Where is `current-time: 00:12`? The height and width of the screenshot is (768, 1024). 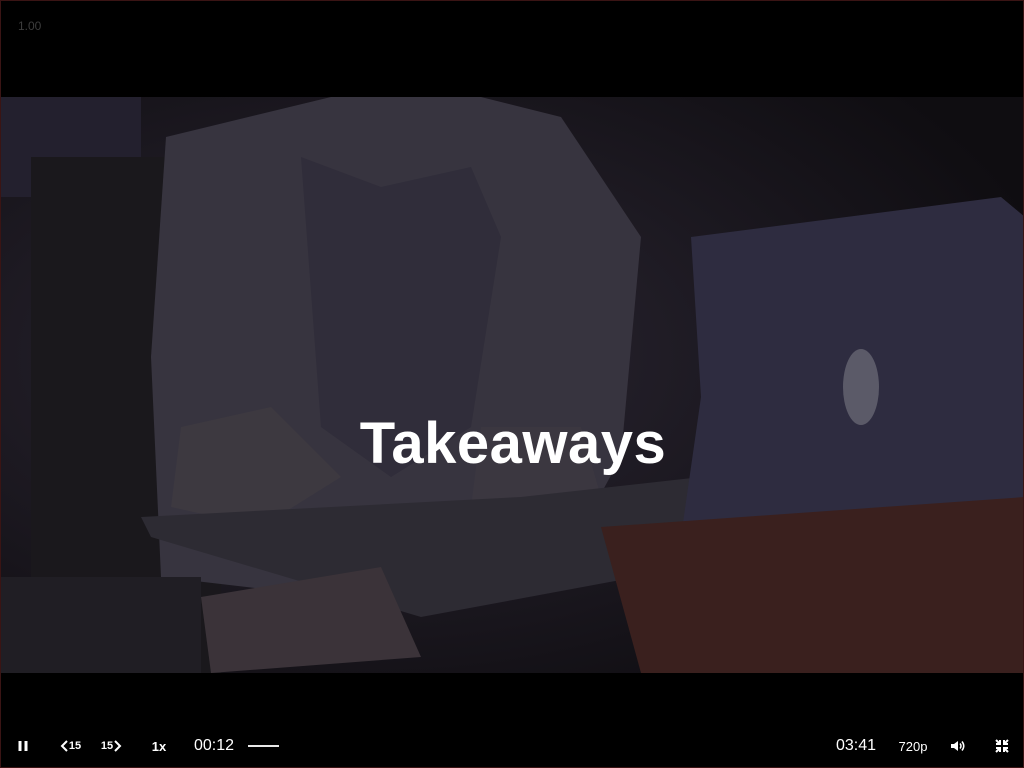 current-time: 00:12 is located at coordinates (214, 745).